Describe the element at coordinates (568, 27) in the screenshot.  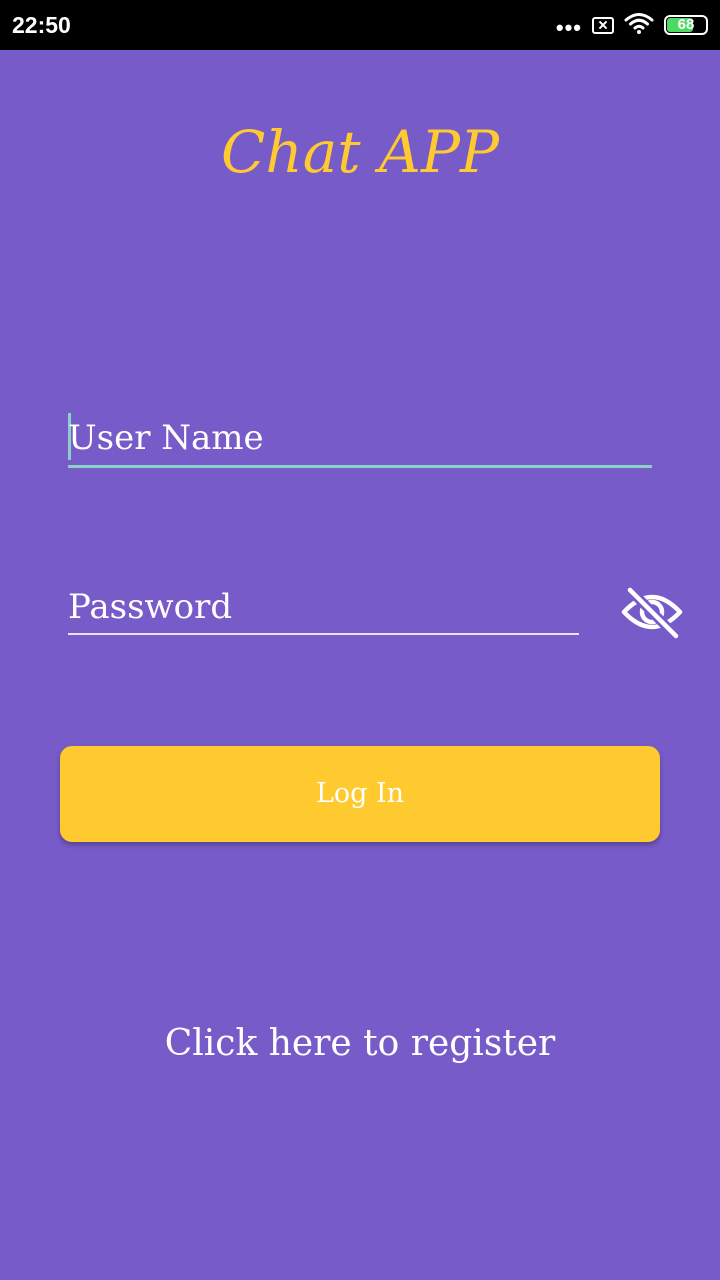
I see `more-dots-icon: •••` at that location.